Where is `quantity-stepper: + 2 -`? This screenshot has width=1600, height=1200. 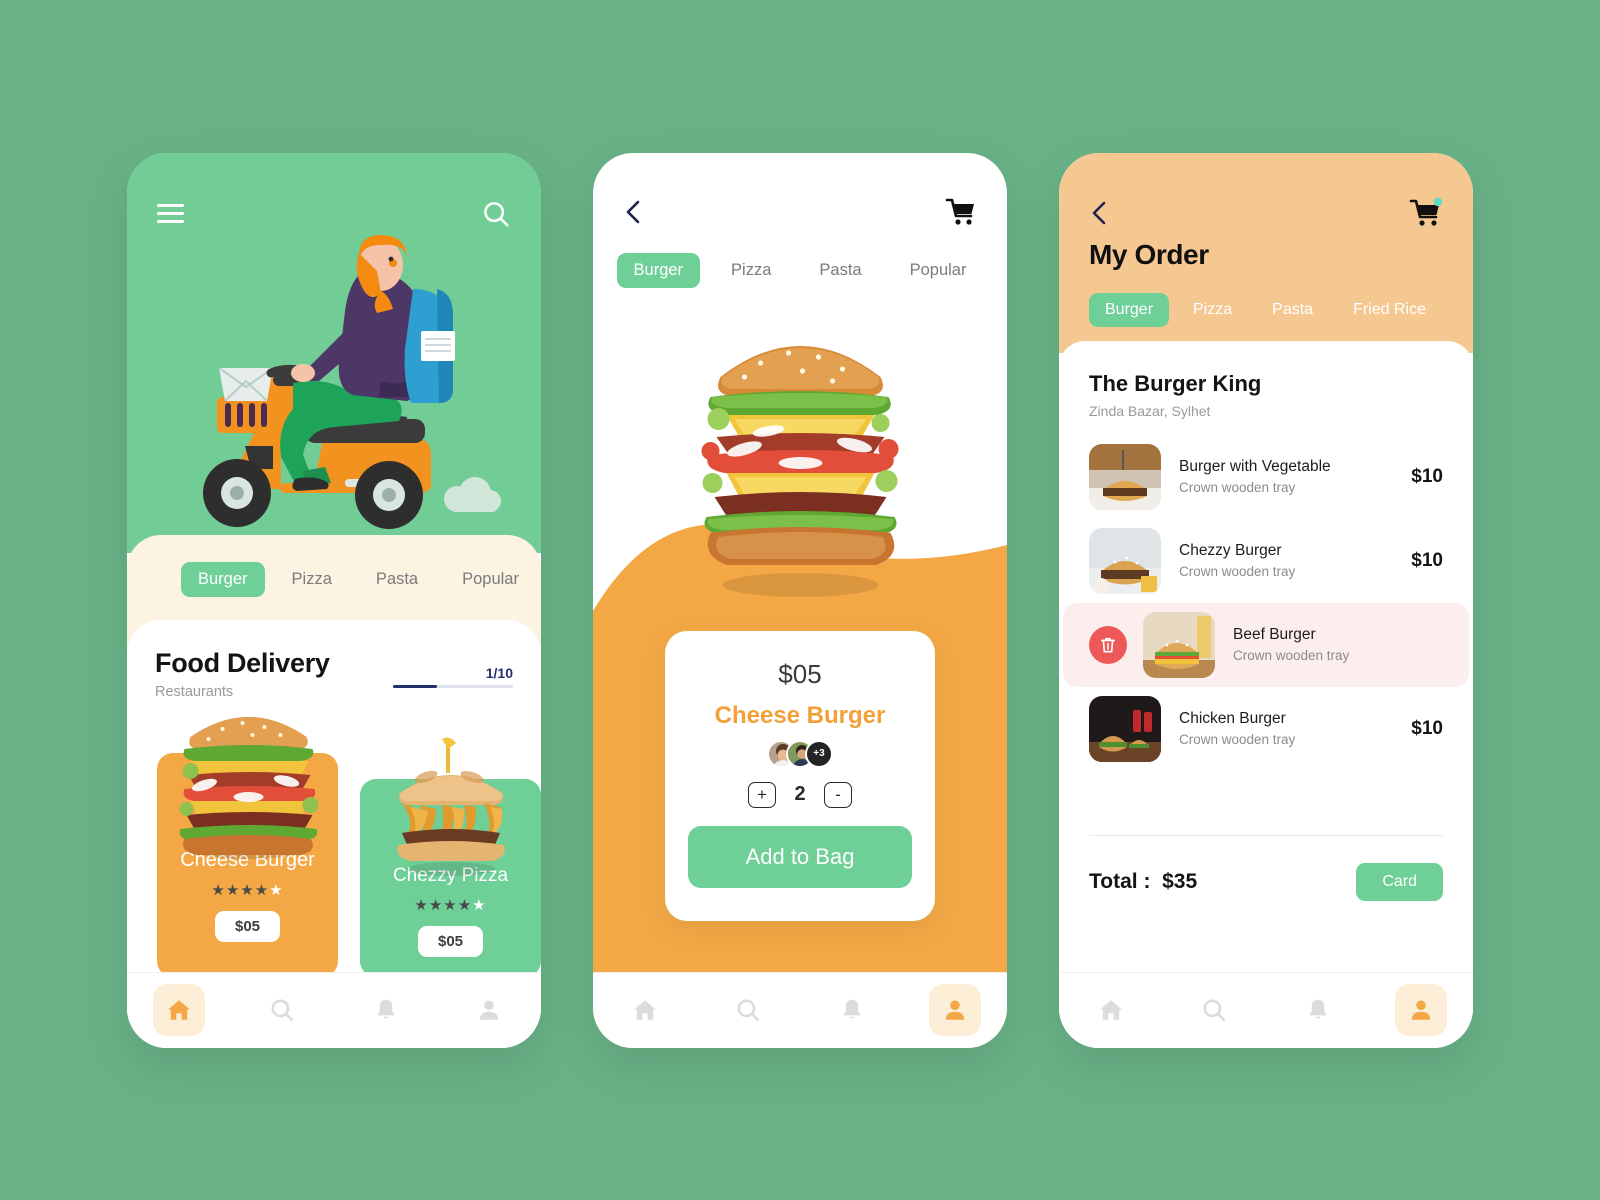
quantity-stepper: + 2 - is located at coordinates (800, 794).